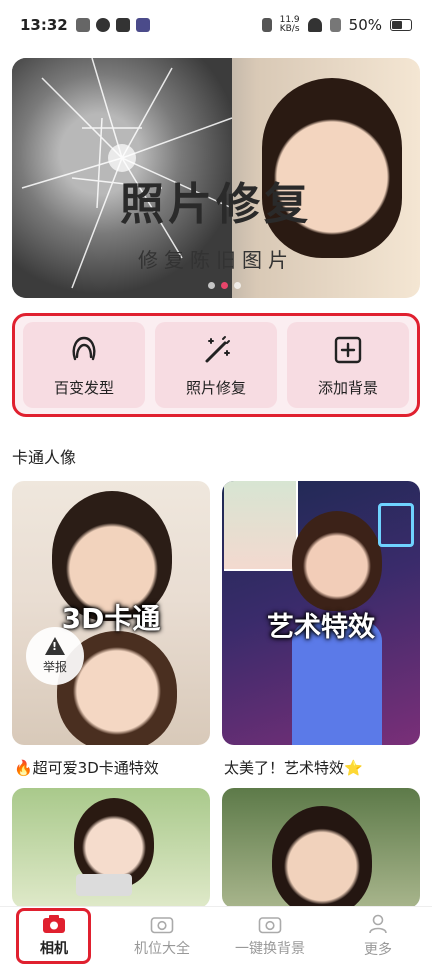 The width and height of the screenshot is (432, 964). Describe the element at coordinates (348, 349) in the screenshot. I see `add-square-icon` at that location.